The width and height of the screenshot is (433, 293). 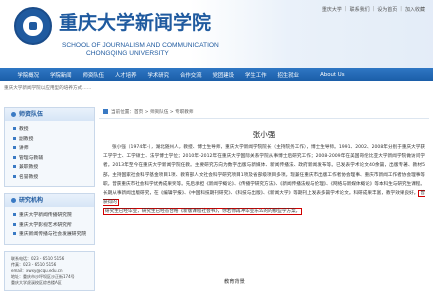 I want to click on nav-item-news: 学院新闻, so click(x=61, y=75).